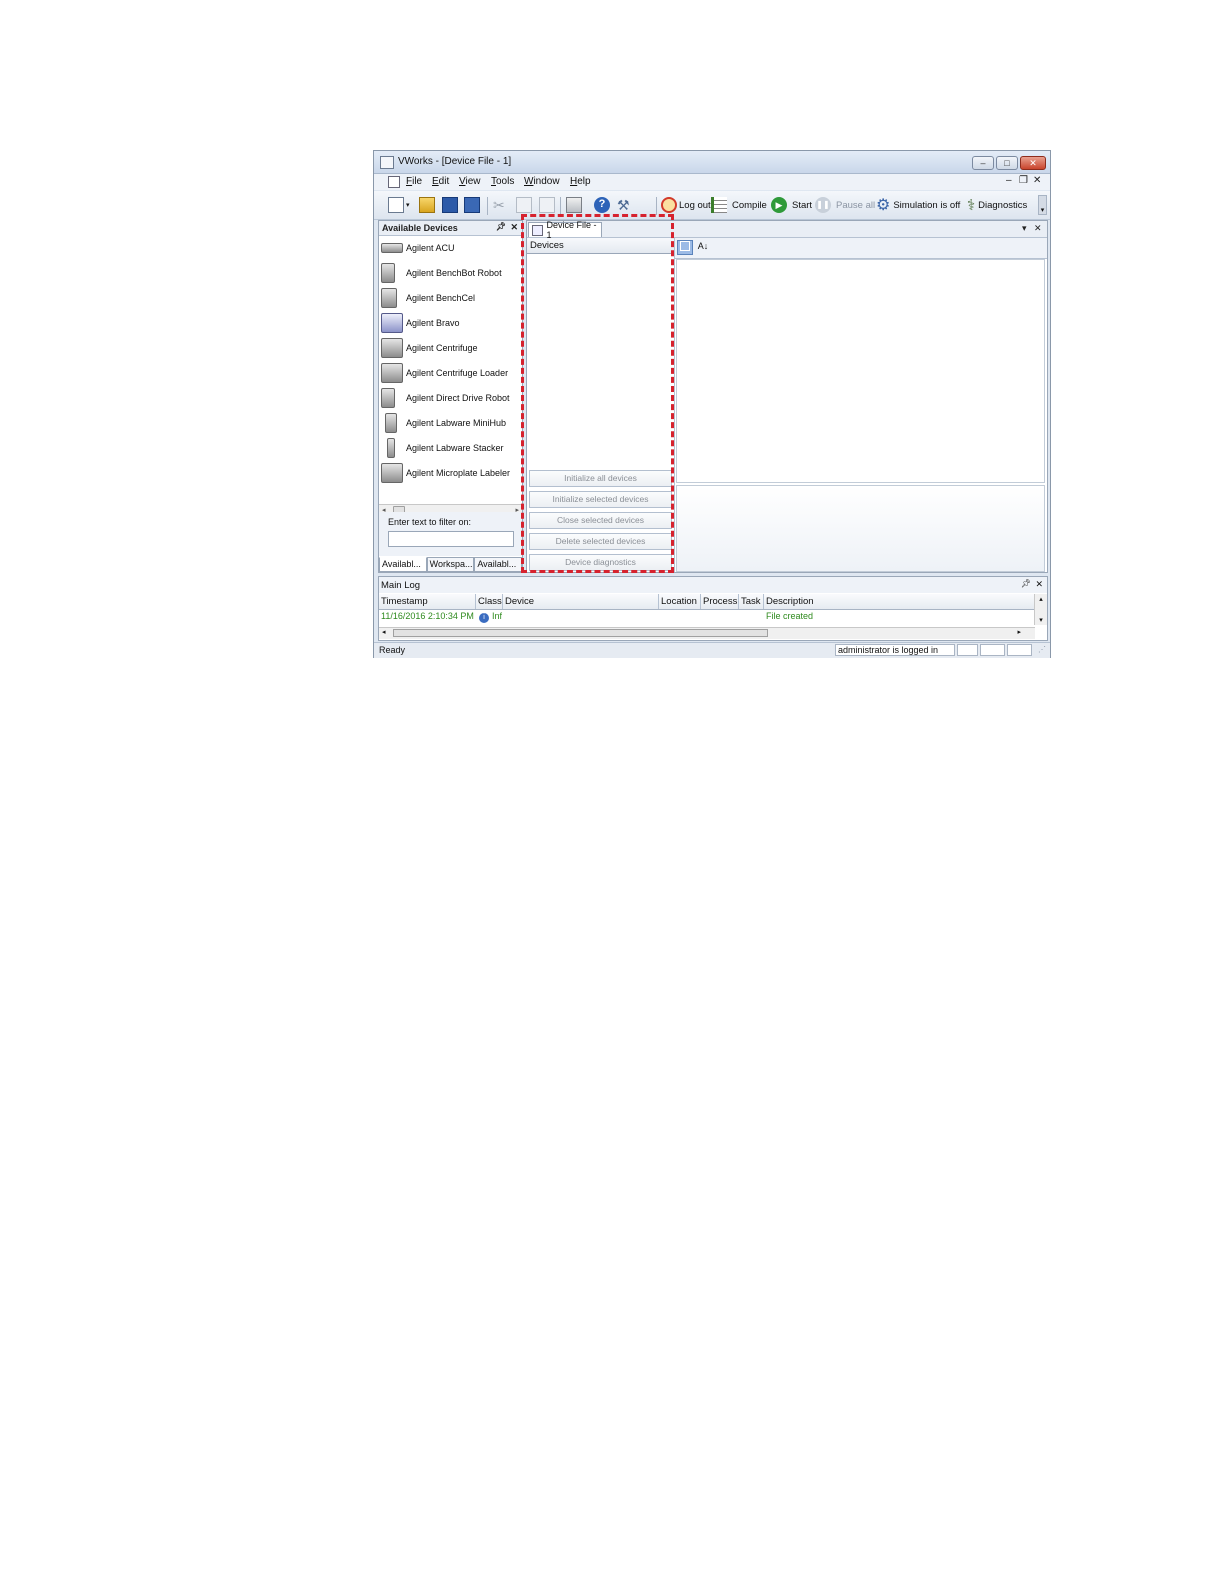 The width and height of the screenshot is (1224, 1584). I want to click on save-button, so click(451, 205).